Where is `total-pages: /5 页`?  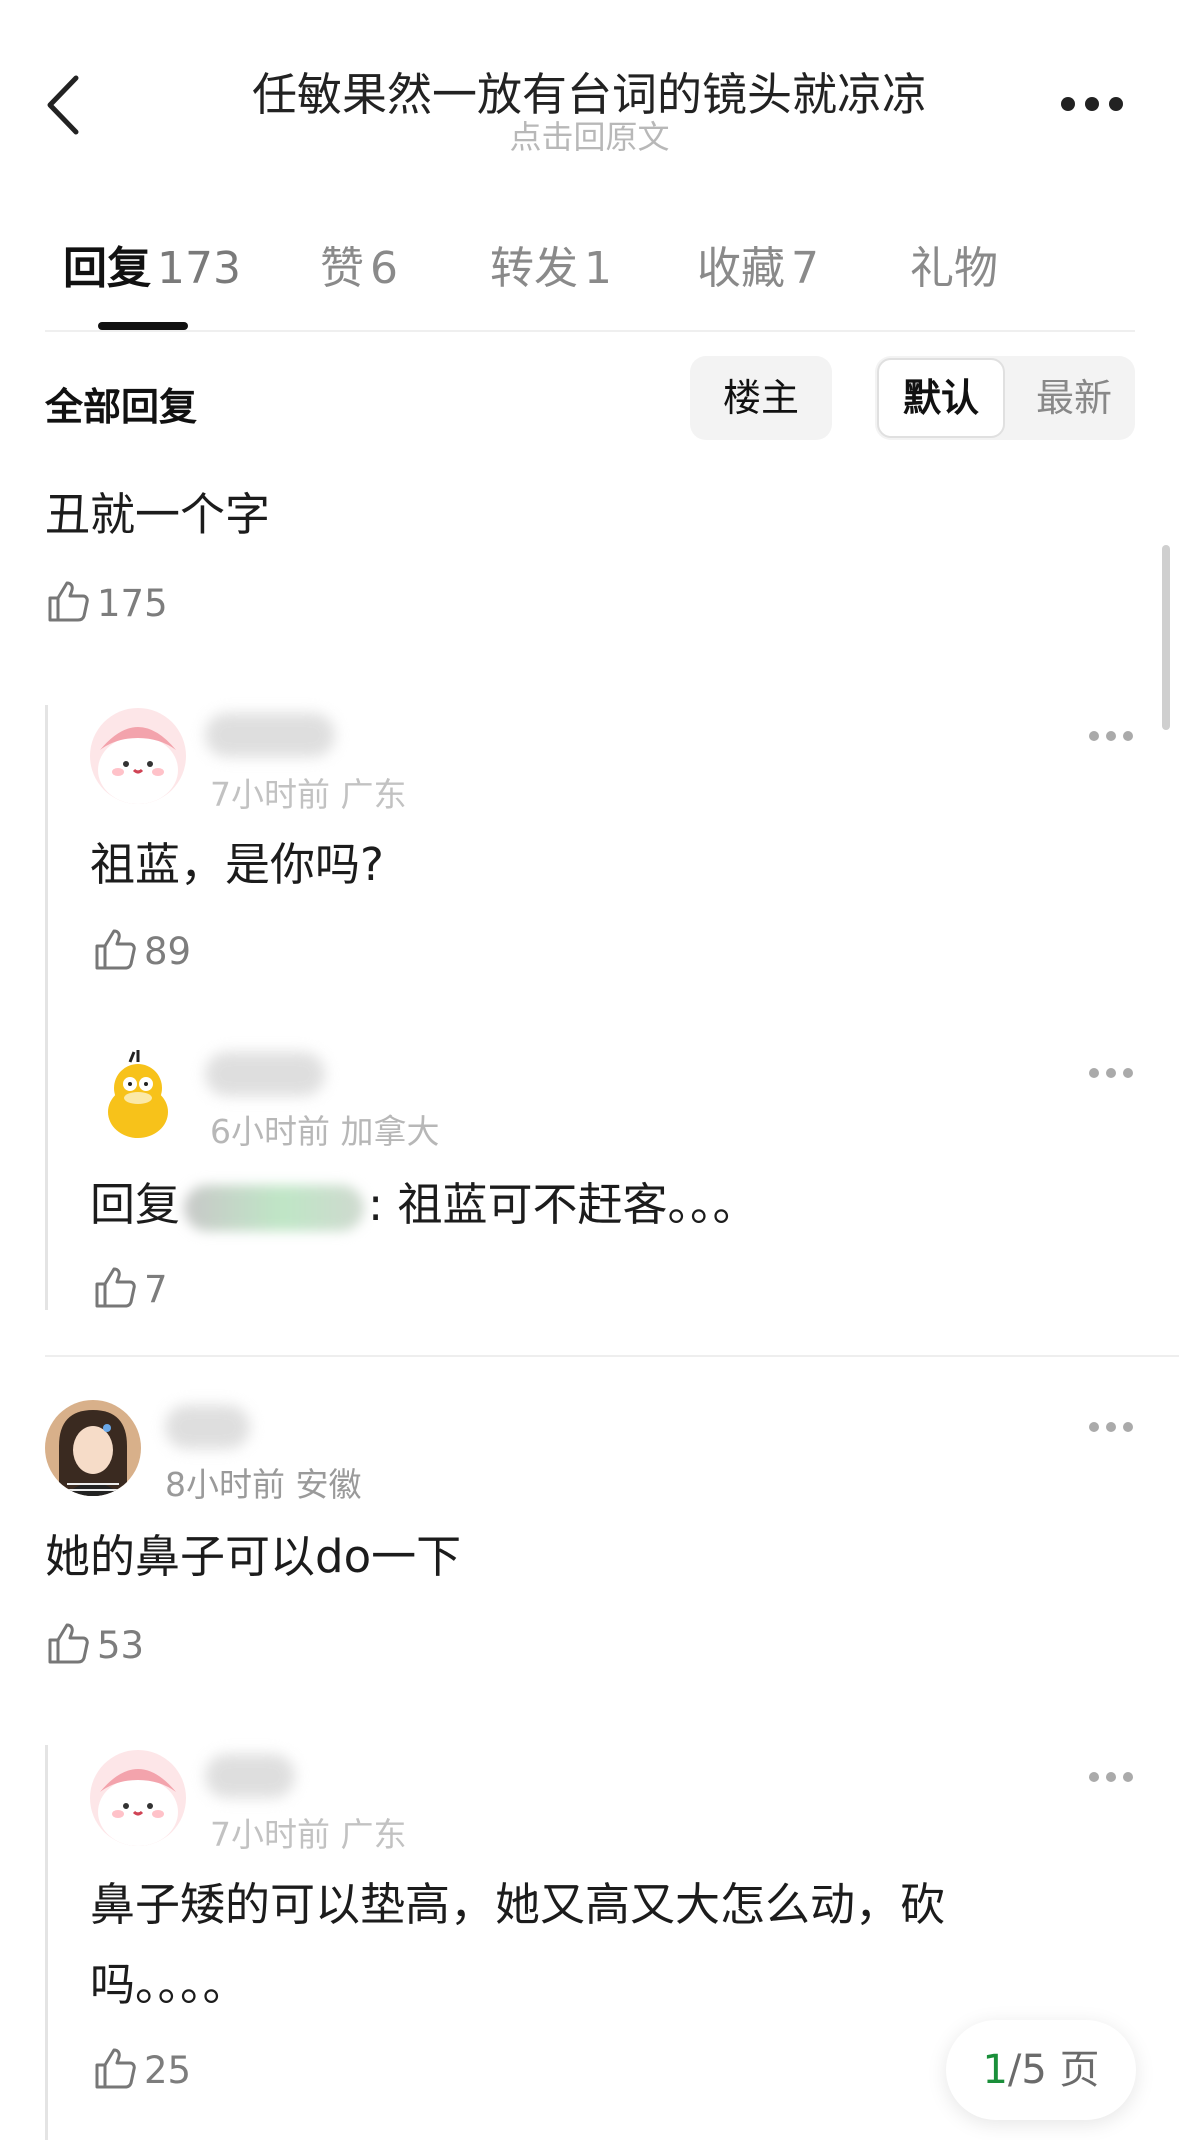
total-pages: /5 页 is located at coordinates (1053, 2070).